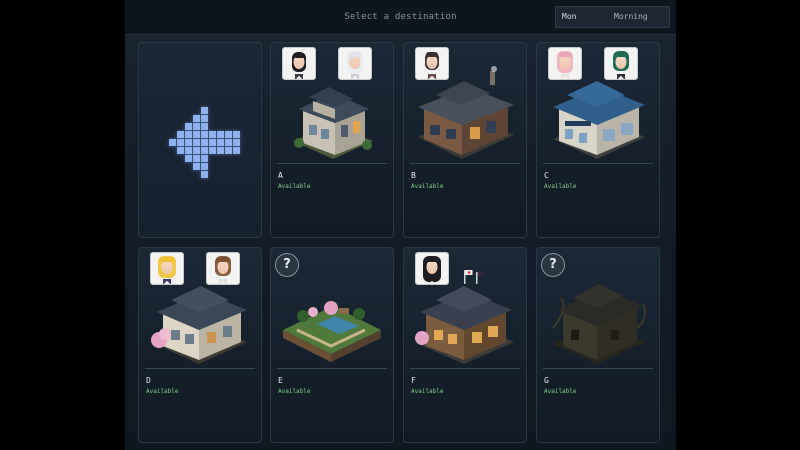 This screenshot has height=450, width=800. I want to click on location-card-b: B Available, so click(465, 140).